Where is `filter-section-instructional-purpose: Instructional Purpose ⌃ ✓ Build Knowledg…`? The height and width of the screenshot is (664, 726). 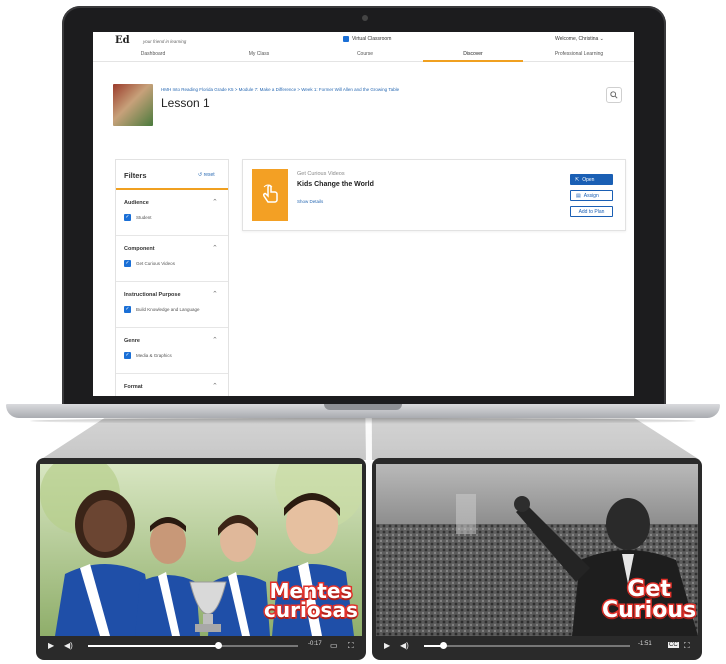 filter-section-instructional-purpose: Instructional Purpose ⌃ ✓ Build Knowledg… is located at coordinates (172, 305).